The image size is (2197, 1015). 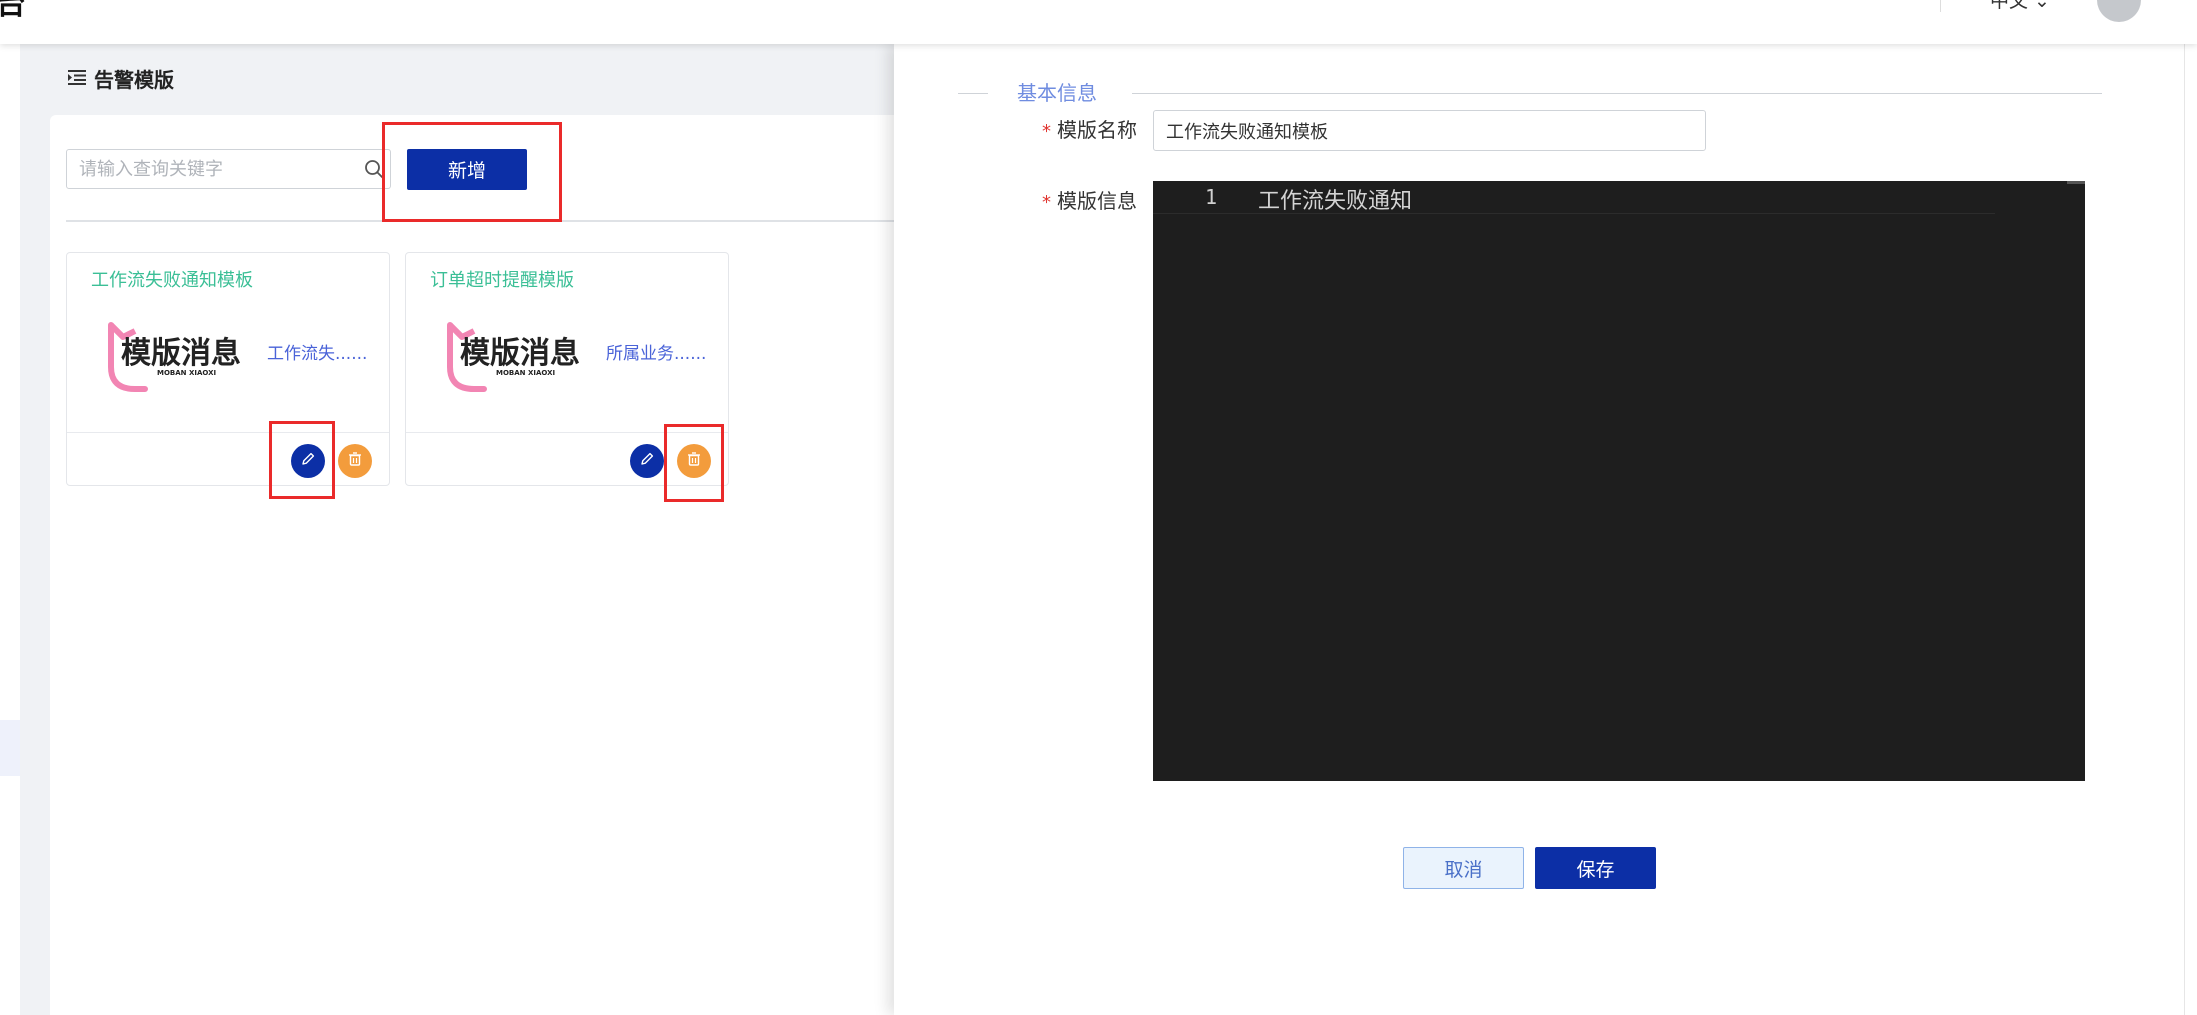 What do you see at coordinates (1097, 201) in the screenshot?
I see `template-info-label-text: 模版信息` at bounding box center [1097, 201].